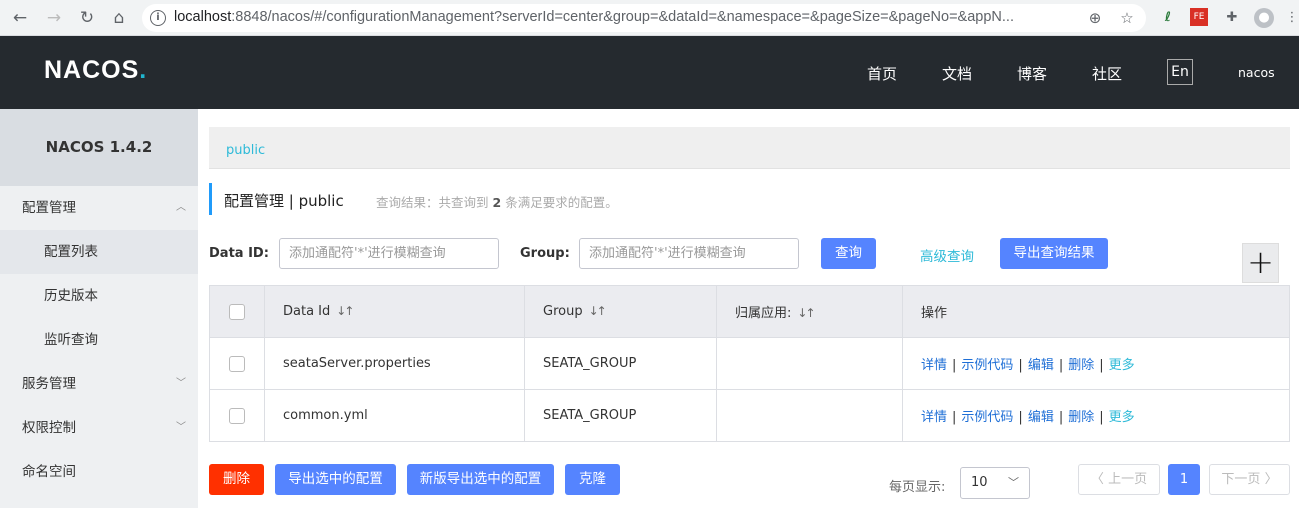 Image resolution: width=1299 pixels, height=508 pixels. Describe the element at coordinates (1096, 311) in the screenshot. I see `col-actions: 操作` at that location.